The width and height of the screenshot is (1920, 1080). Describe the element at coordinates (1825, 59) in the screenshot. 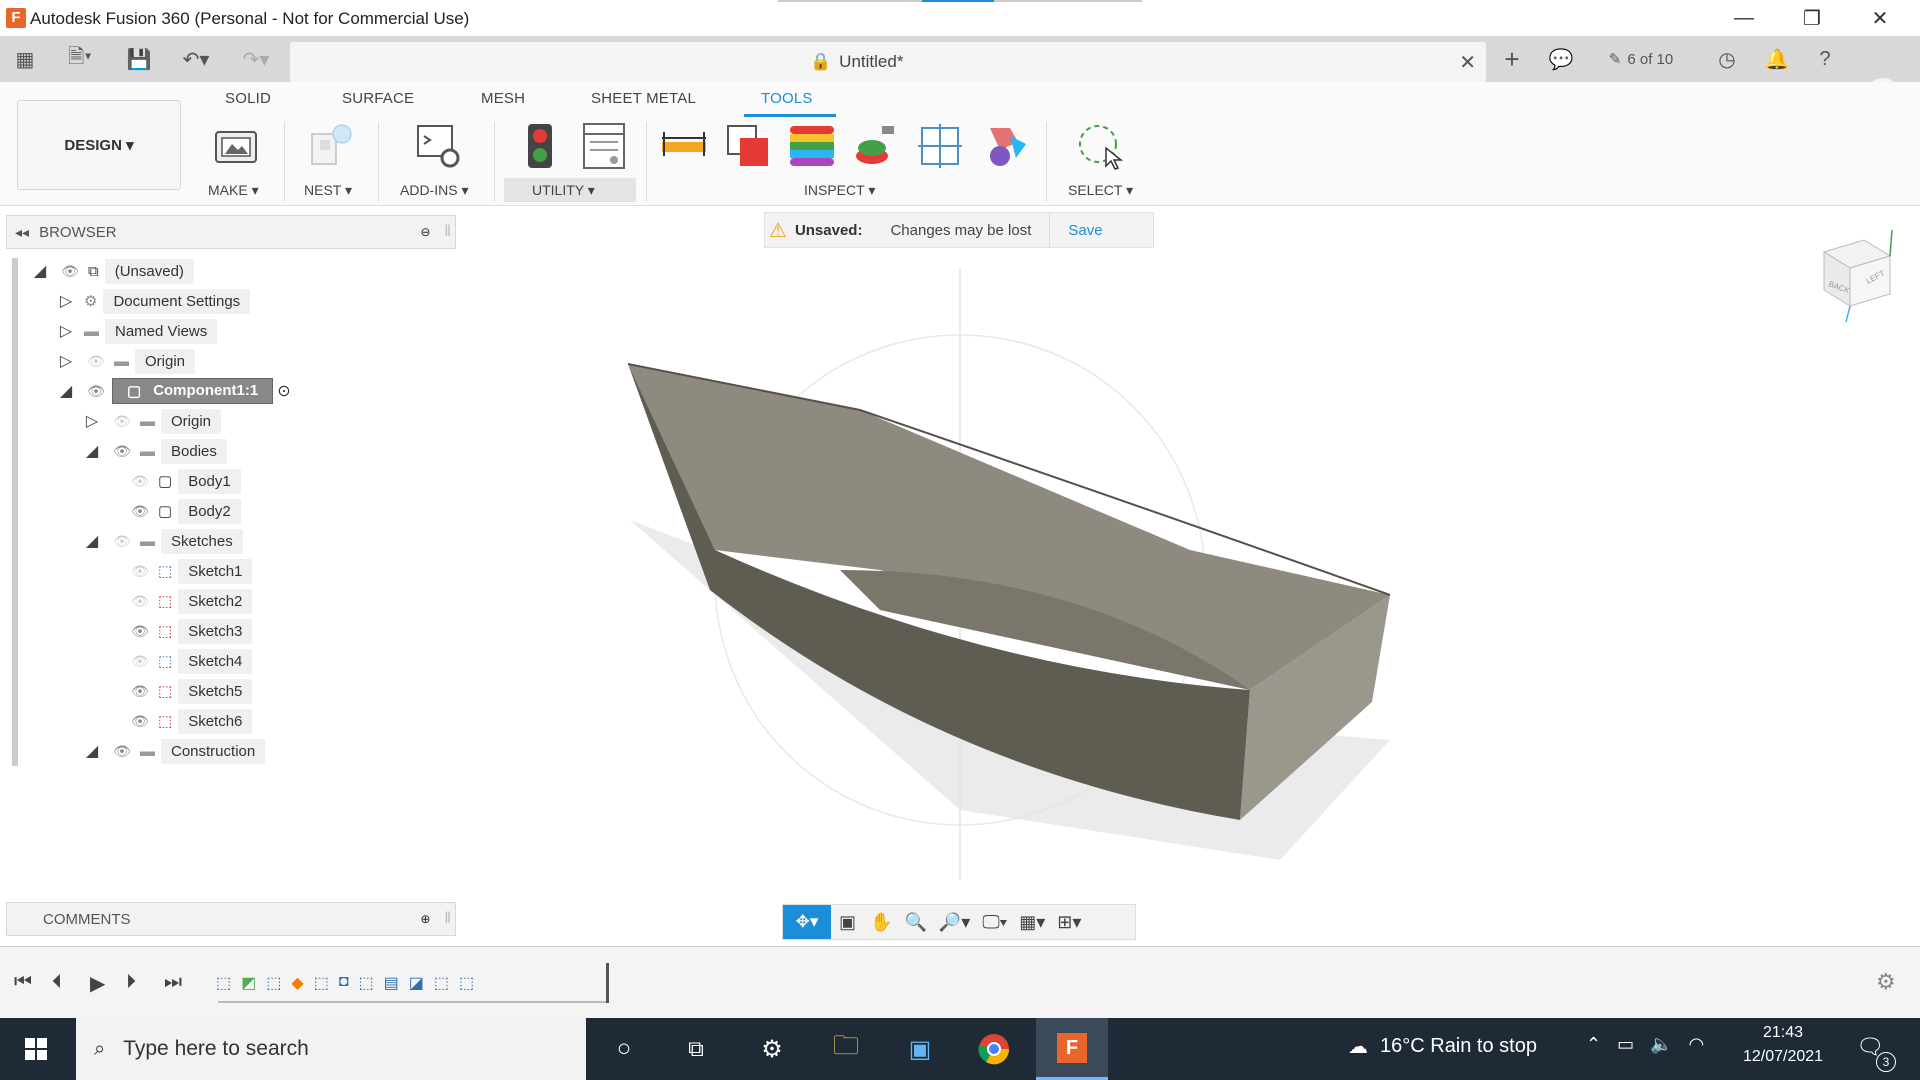

I see `help-icon: ?` at that location.